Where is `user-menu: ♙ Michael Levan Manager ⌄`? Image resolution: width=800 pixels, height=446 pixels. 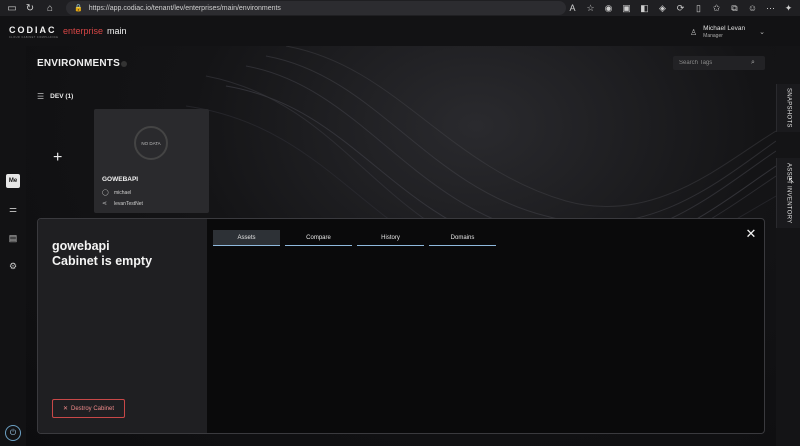
user-menu: ♙ Michael Levan Manager ⌄ is located at coordinates (727, 32).